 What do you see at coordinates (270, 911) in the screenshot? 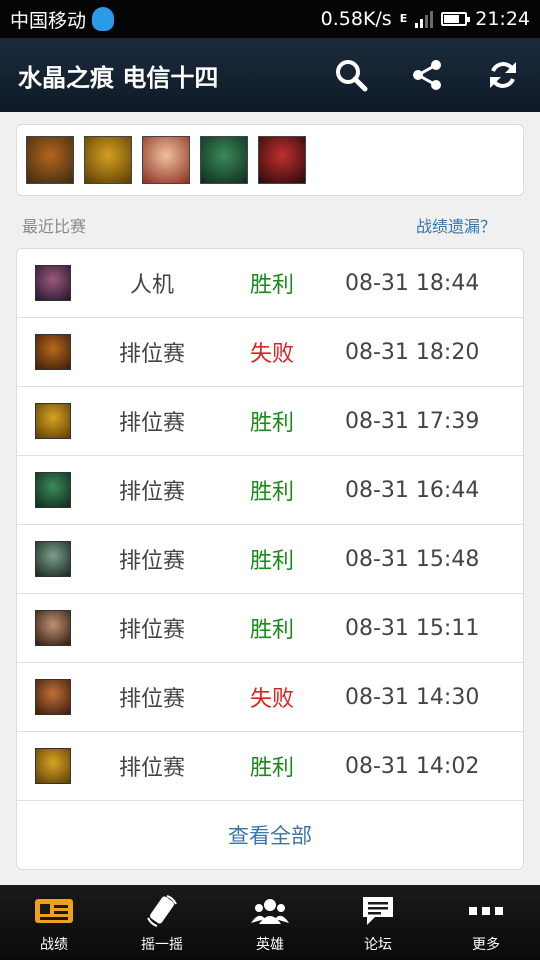
I see `heroes-icon` at bounding box center [270, 911].